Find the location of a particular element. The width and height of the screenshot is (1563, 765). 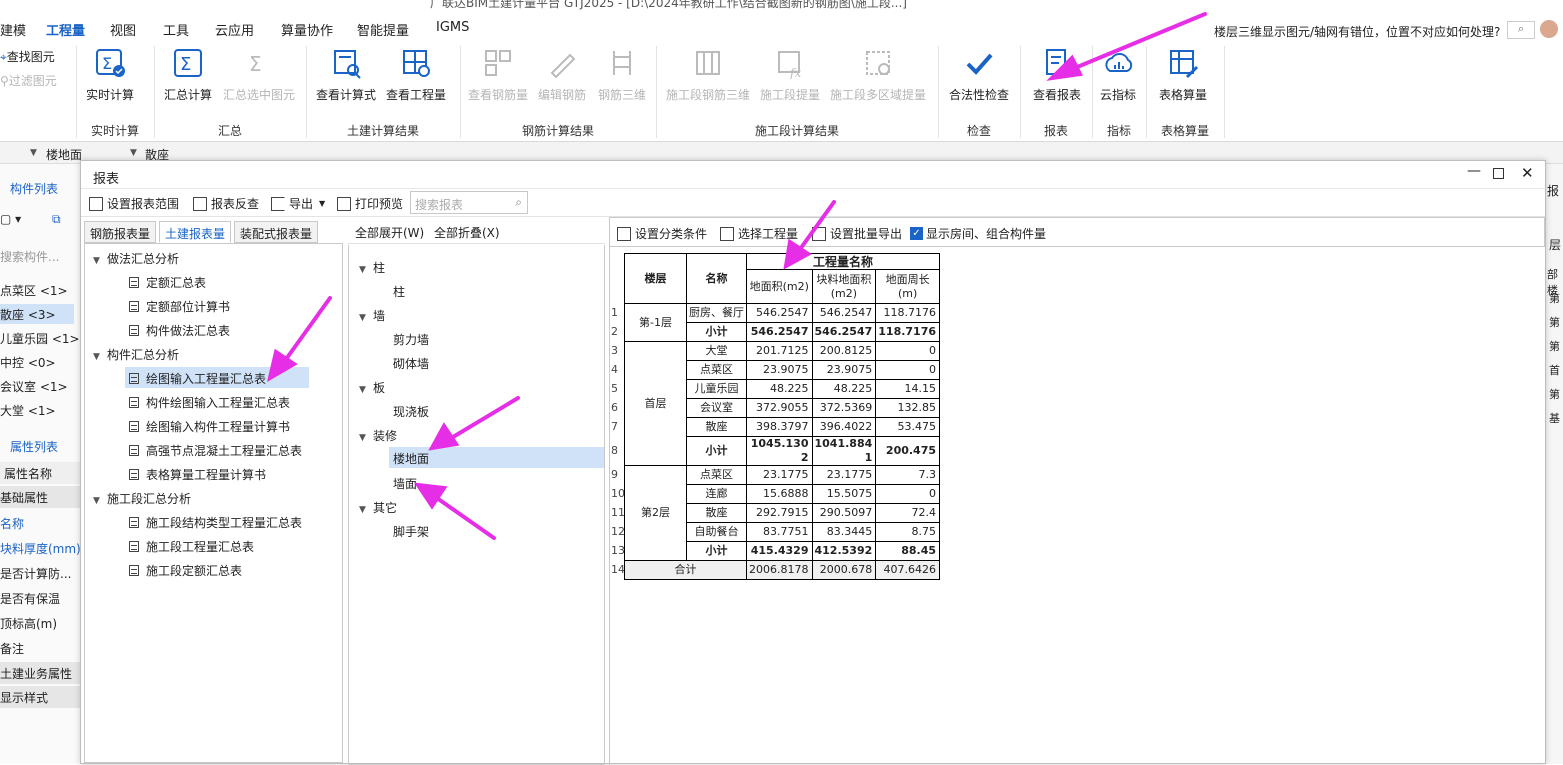

menu-view: 视图 is located at coordinates (123, 29).